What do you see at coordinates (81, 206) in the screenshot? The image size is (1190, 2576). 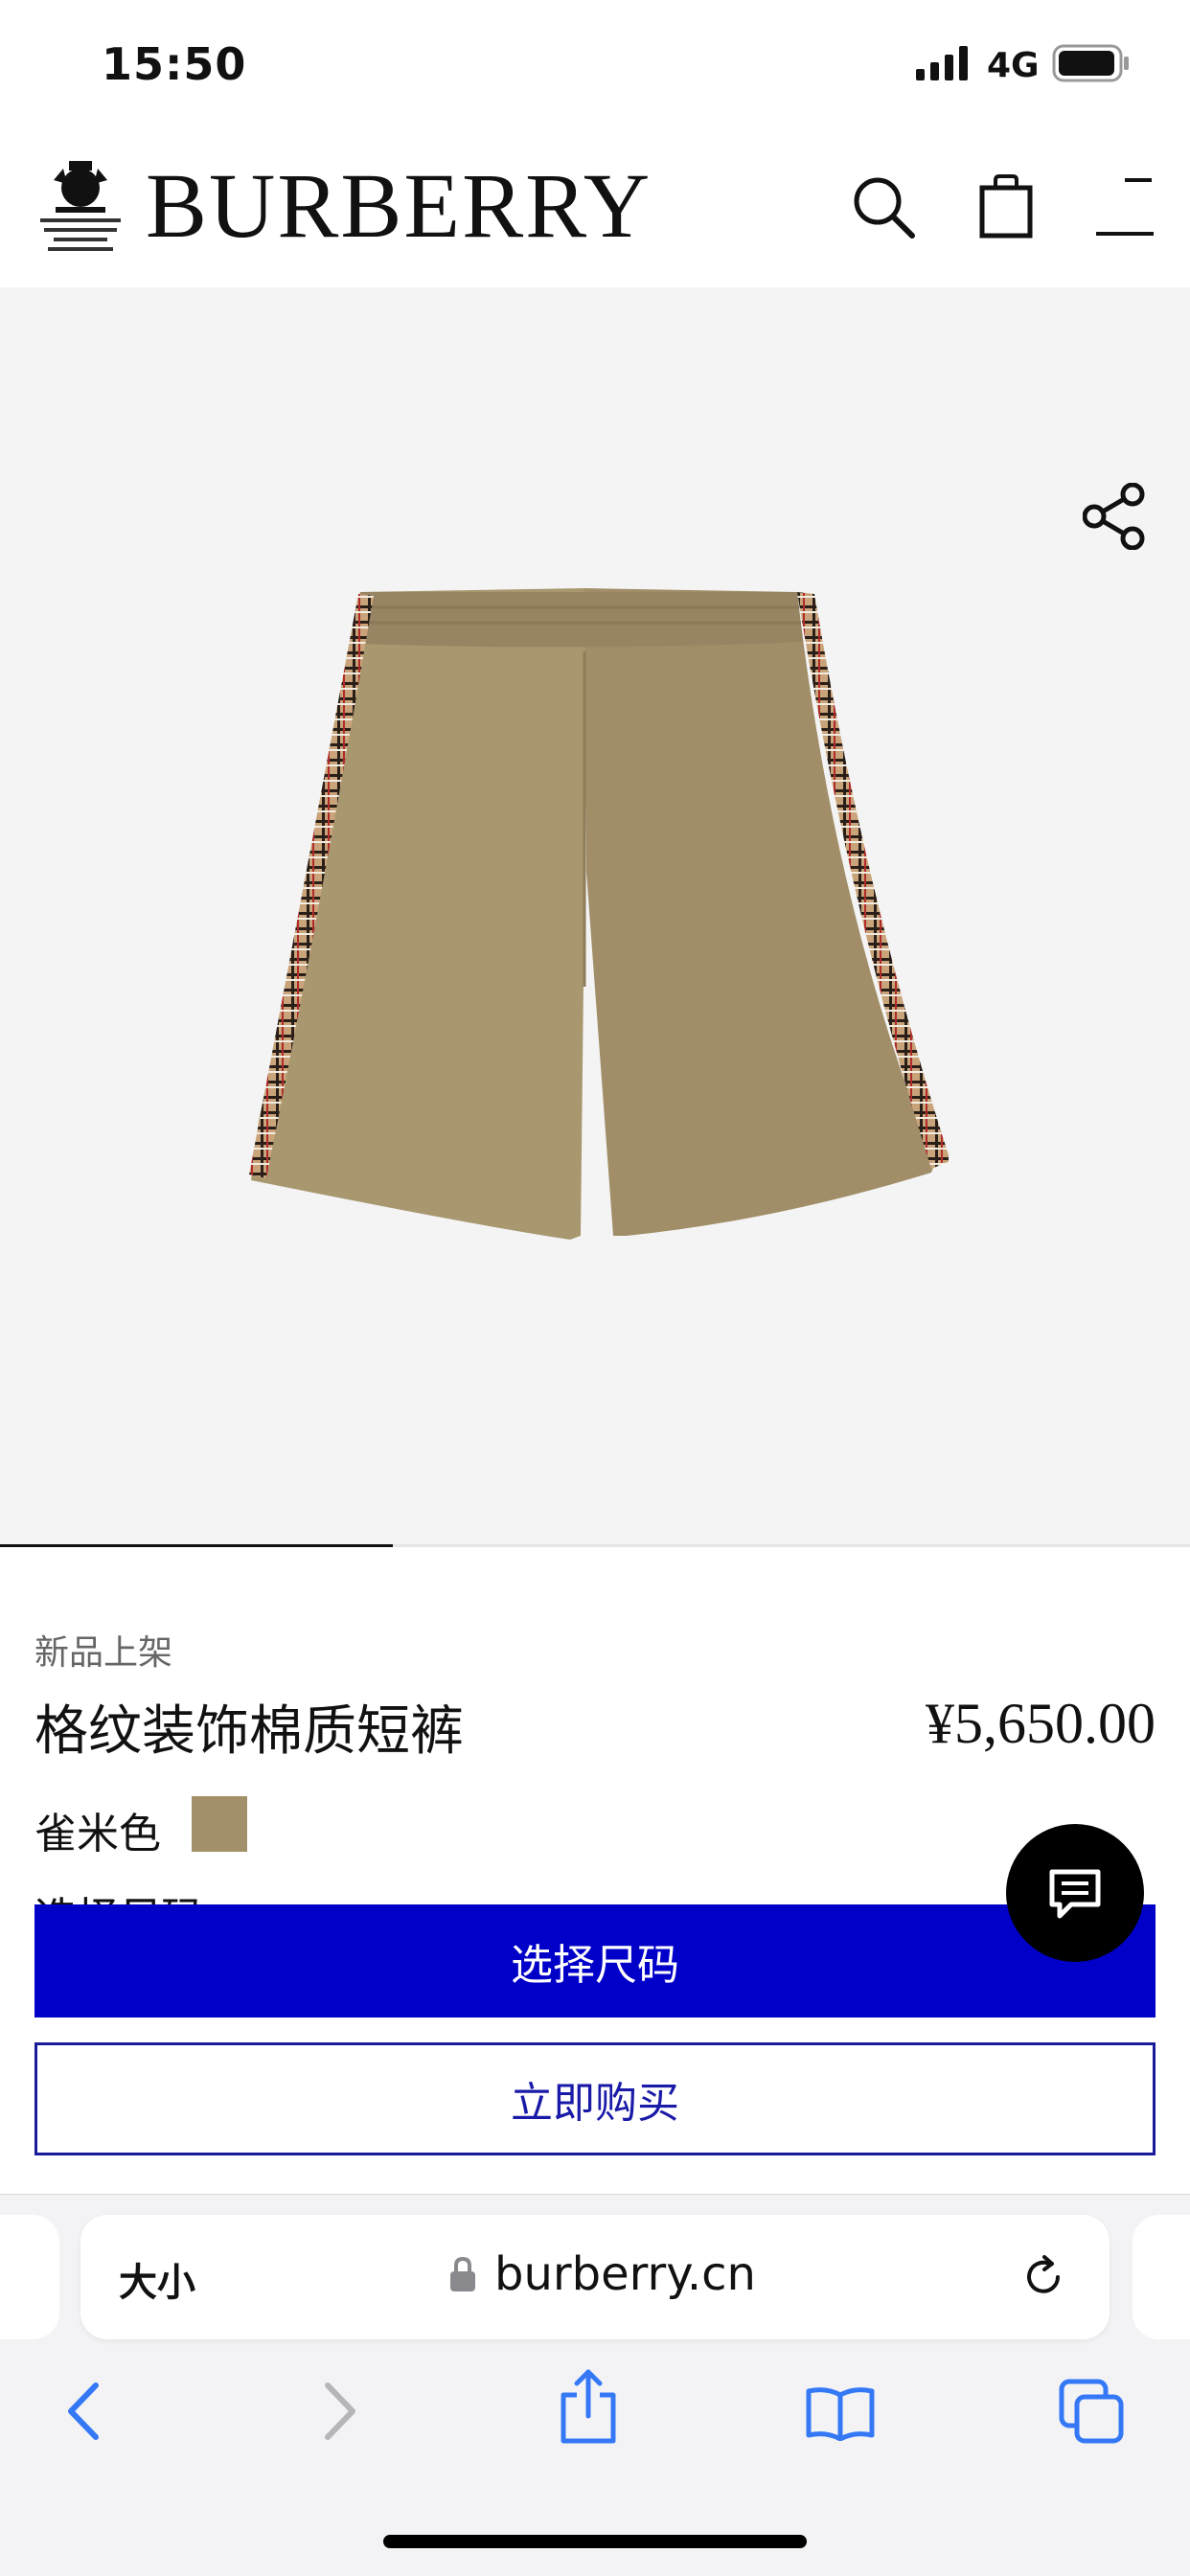 I see `royal-warrant-crest` at bounding box center [81, 206].